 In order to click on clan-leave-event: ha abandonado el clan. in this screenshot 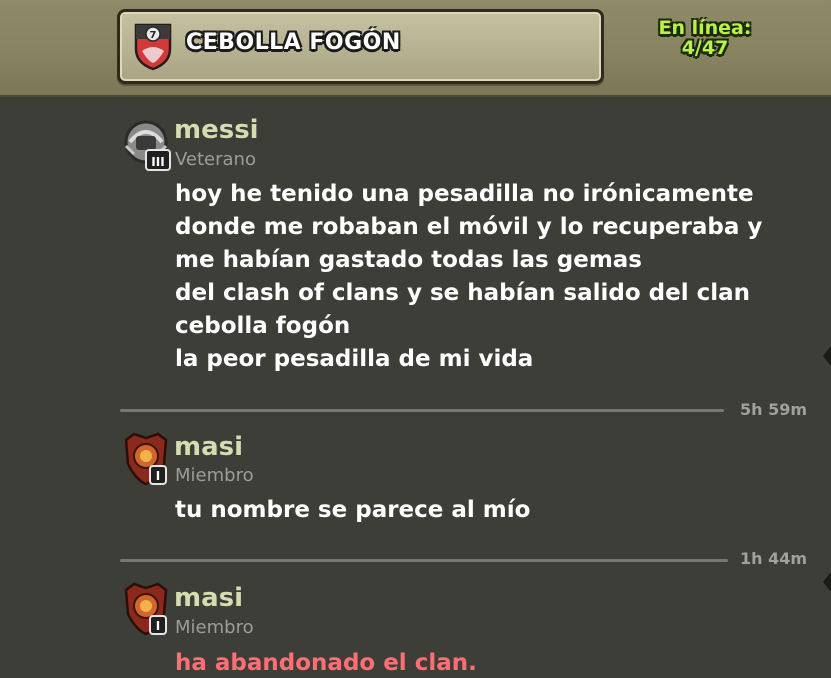, I will do `click(326, 663)`.